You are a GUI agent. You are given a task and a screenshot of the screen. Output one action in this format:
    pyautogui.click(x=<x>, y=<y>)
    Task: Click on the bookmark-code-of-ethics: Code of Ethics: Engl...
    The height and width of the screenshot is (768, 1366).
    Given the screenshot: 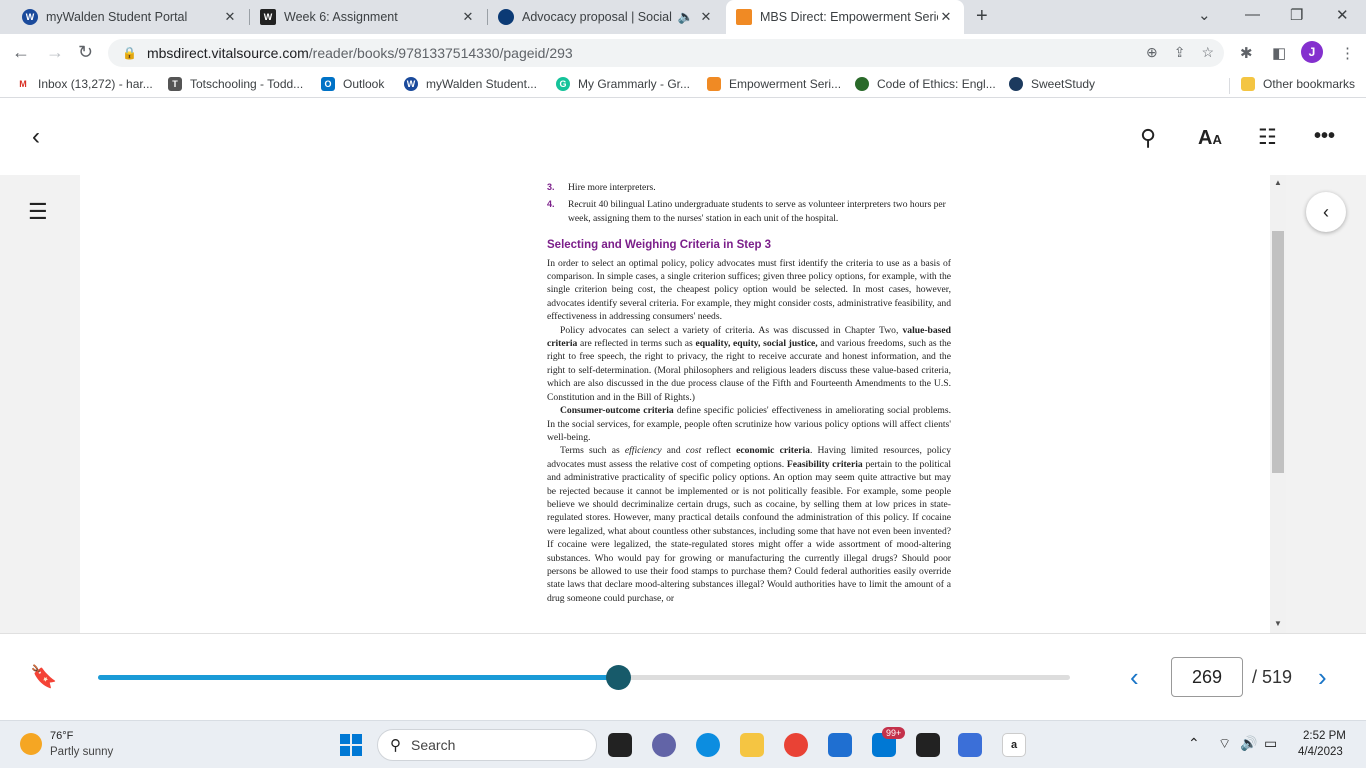 What is the action you would take?
    pyautogui.click(x=925, y=84)
    